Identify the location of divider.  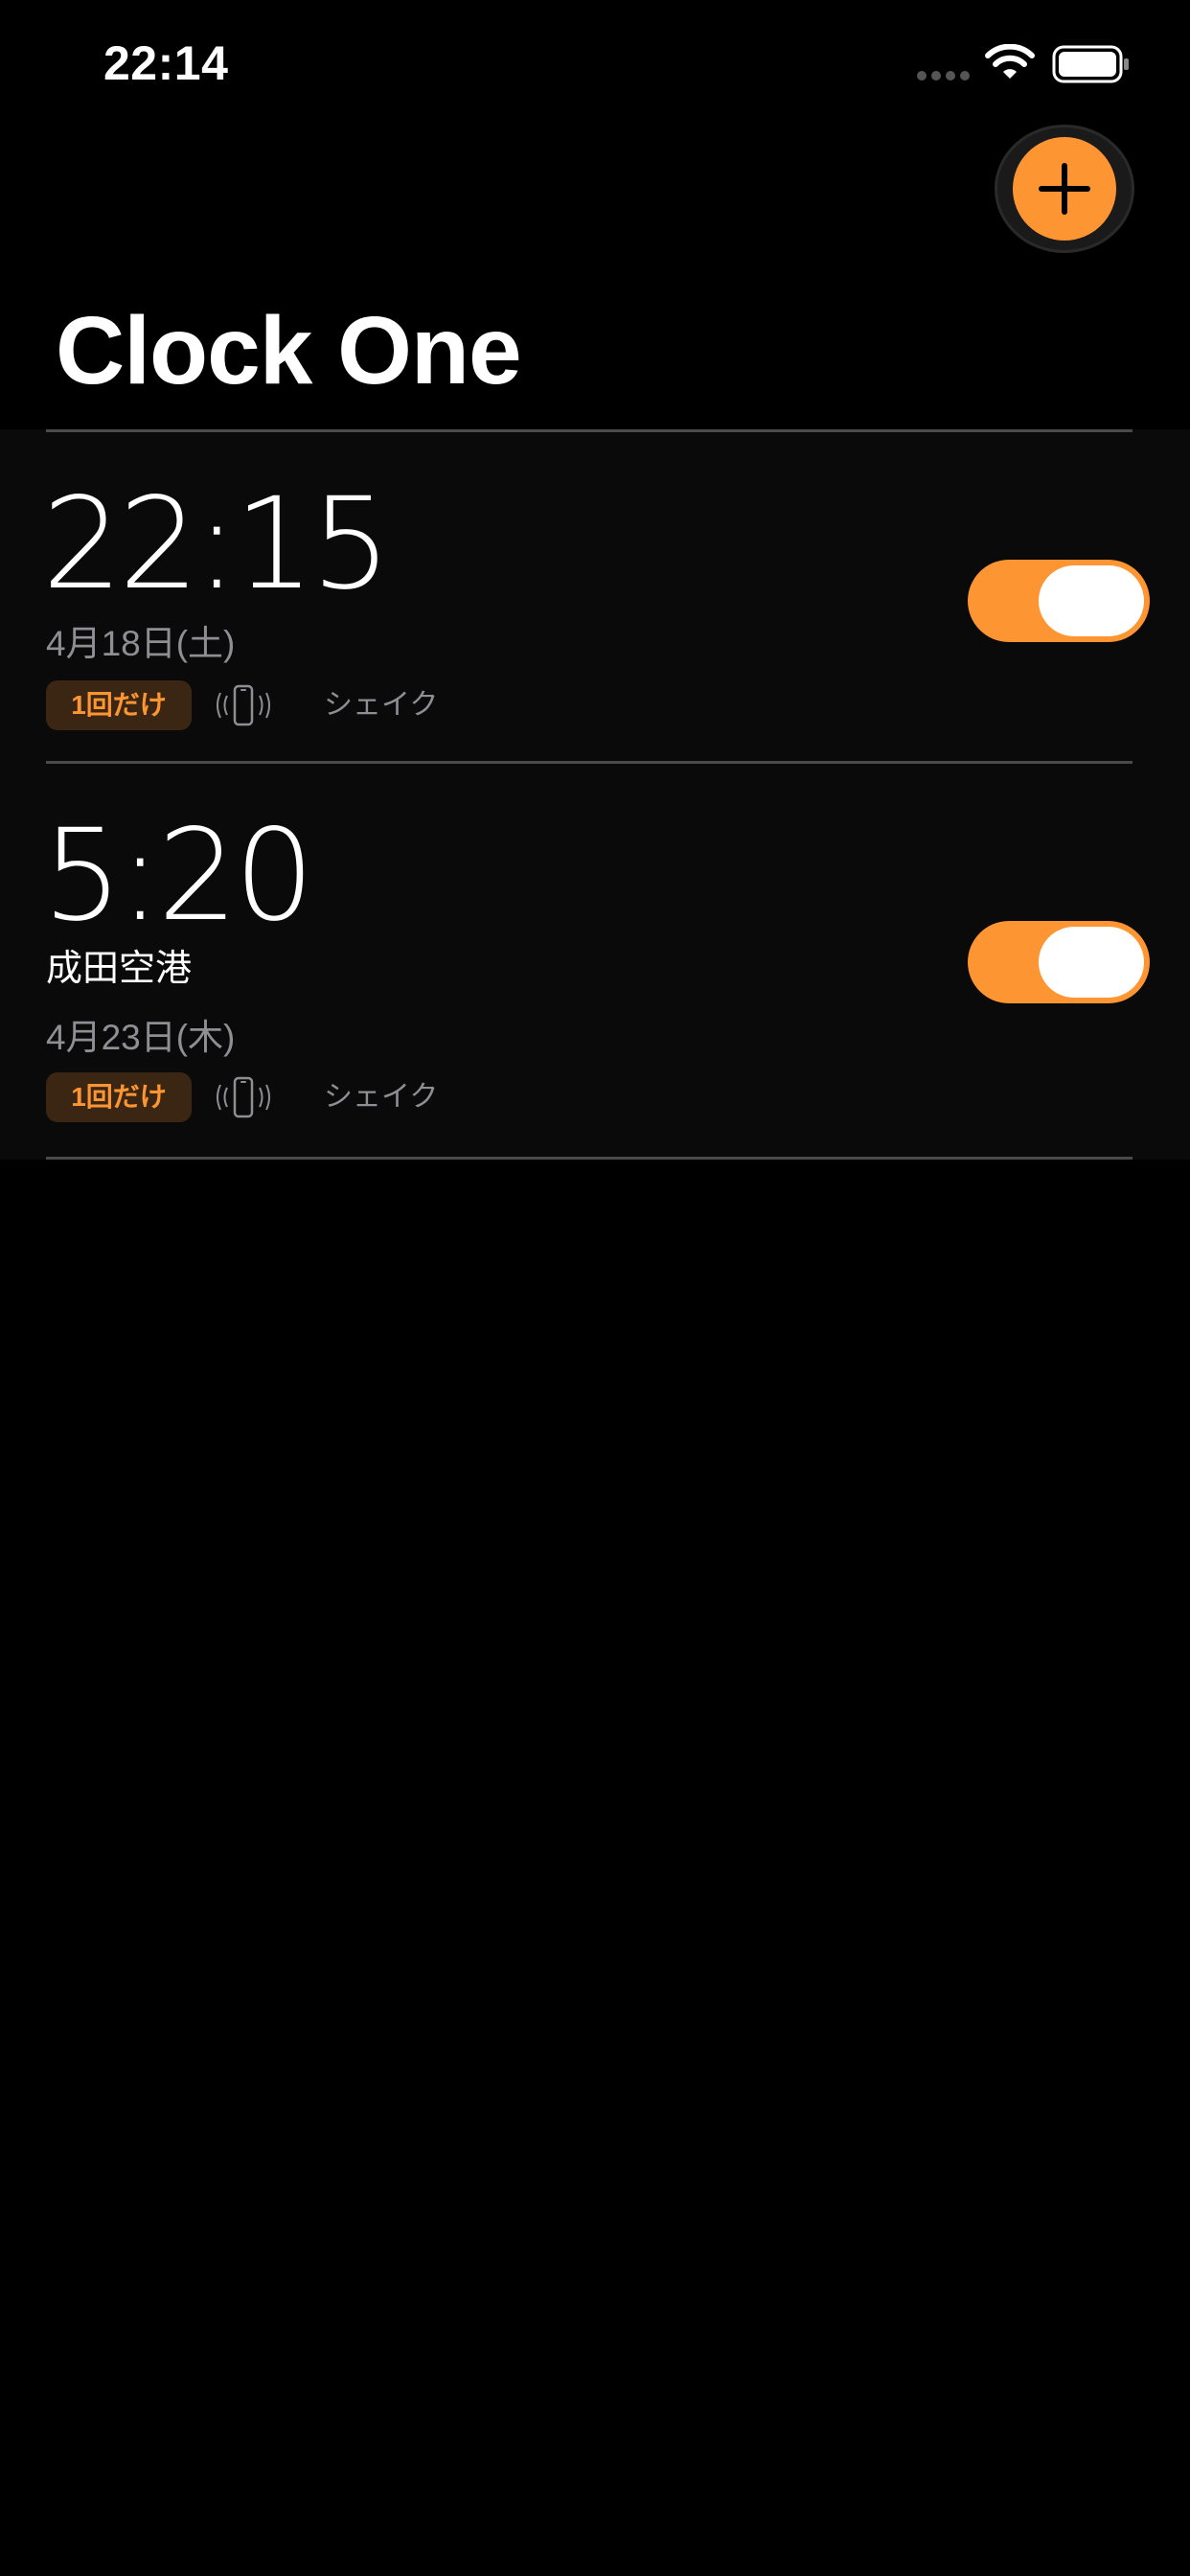
(590, 1158).